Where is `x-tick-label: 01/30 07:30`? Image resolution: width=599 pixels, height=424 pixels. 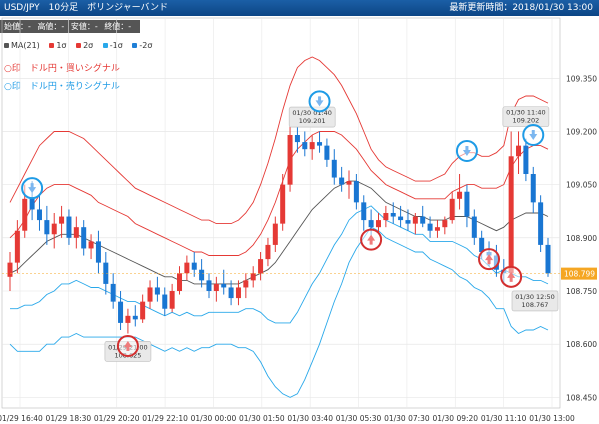
x-tick-label: 01/30 07:30 is located at coordinates (407, 418).